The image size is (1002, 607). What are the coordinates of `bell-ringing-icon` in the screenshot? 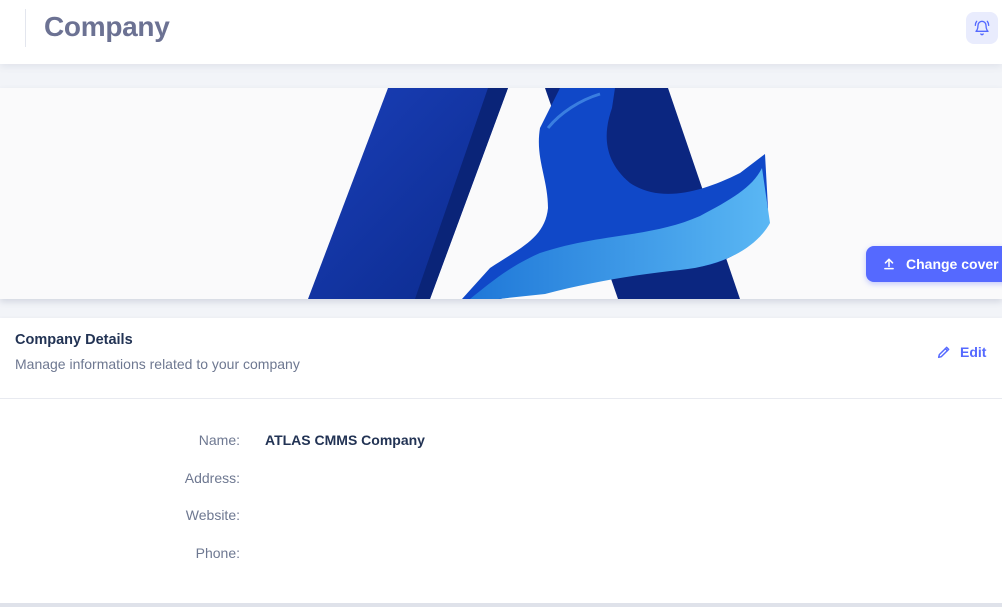 It's located at (982, 28).